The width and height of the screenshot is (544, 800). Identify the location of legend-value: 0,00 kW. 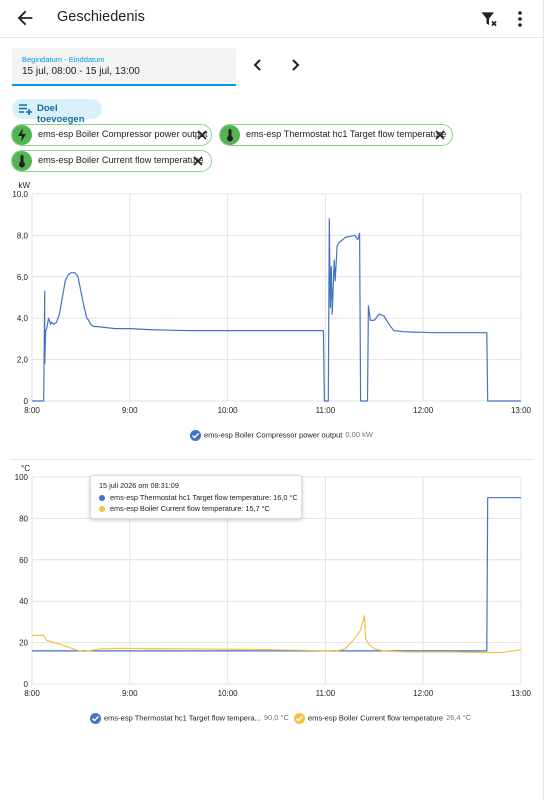
(359, 435).